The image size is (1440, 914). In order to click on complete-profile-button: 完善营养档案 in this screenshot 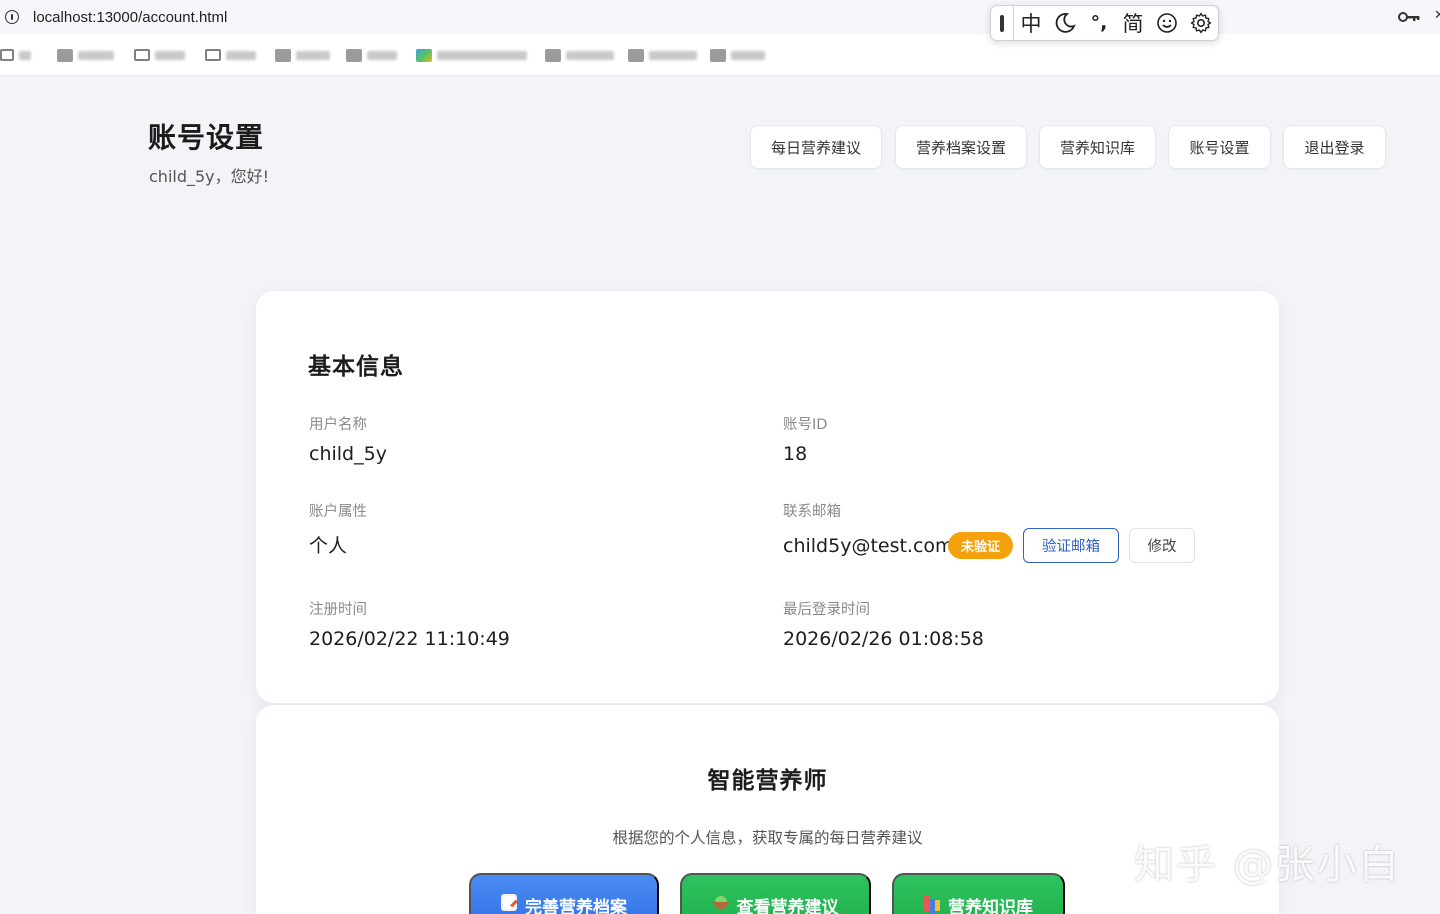, I will do `click(564, 893)`.